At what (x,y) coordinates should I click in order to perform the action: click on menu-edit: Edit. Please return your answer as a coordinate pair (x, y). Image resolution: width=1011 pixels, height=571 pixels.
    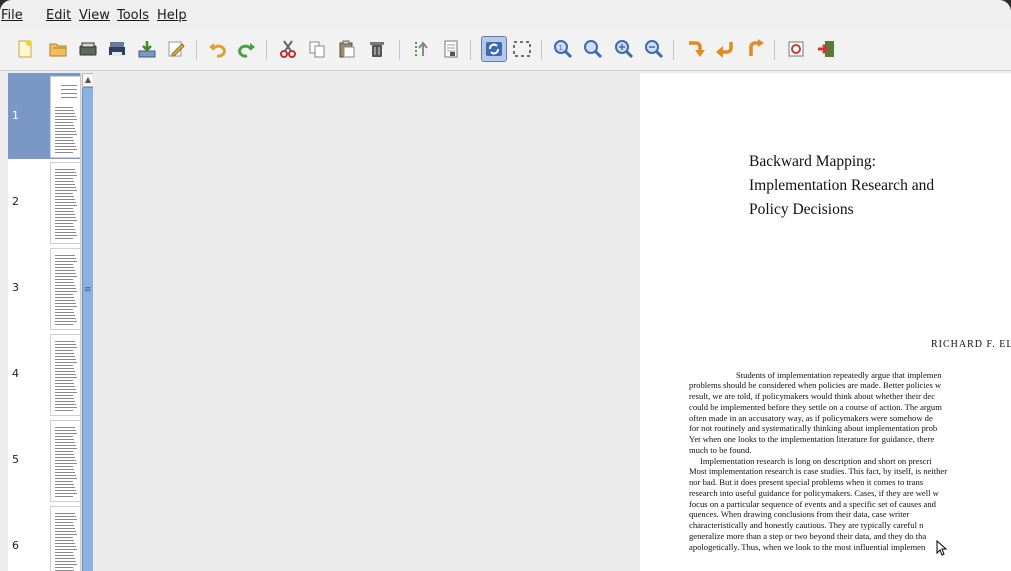
    Looking at the image, I should click on (58, 15).